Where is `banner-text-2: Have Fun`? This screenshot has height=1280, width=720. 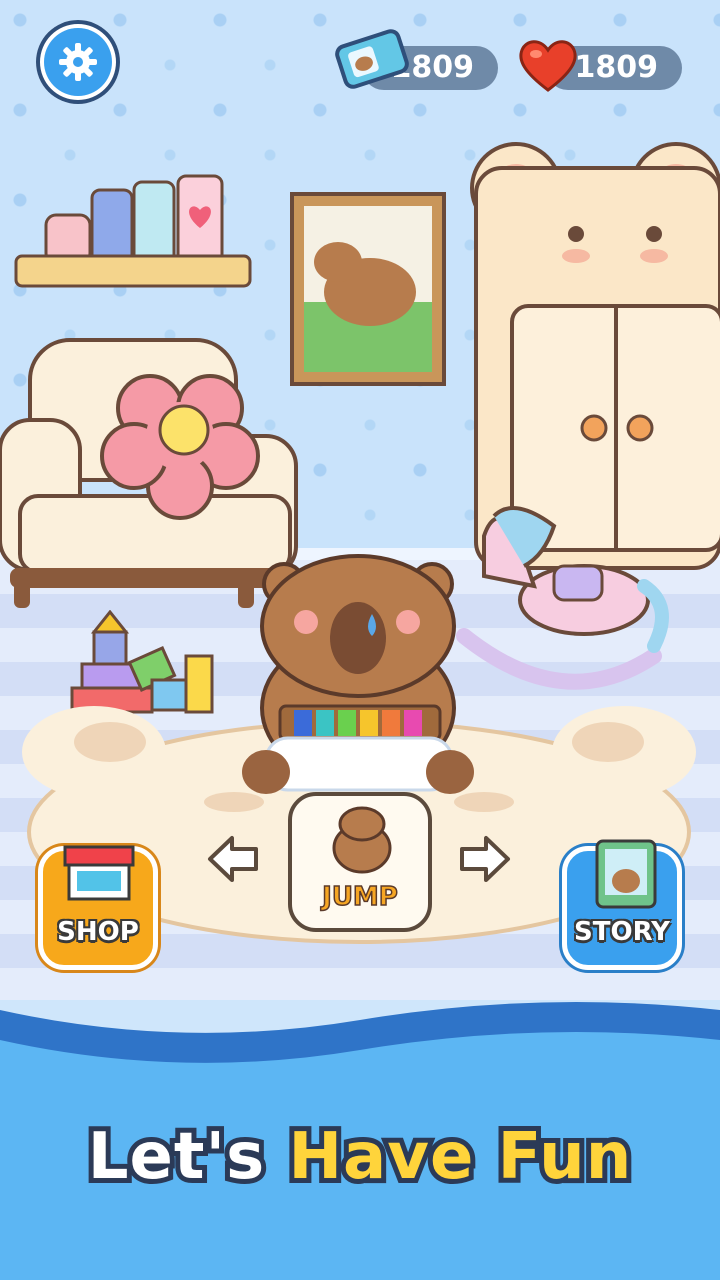 banner-text-2: Have Fun is located at coordinates (459, 1157).